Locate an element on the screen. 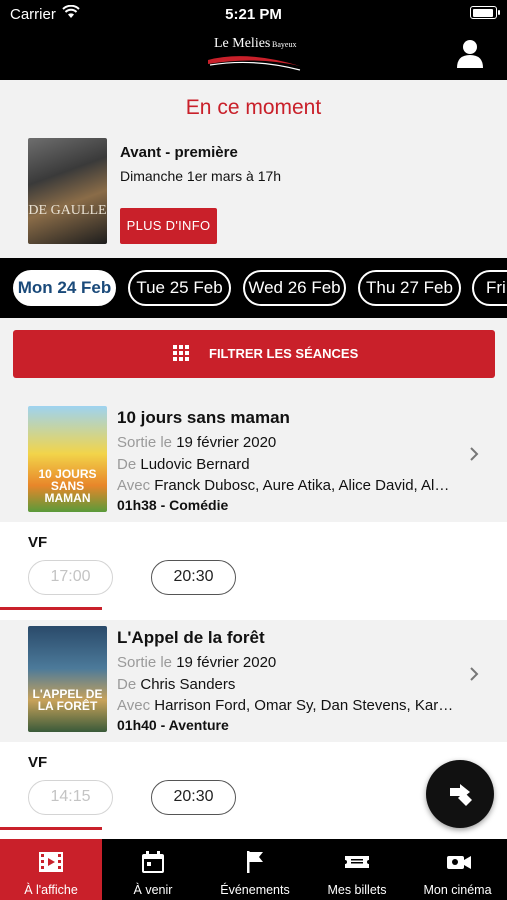 This screenshot has height=900, width=507. status-time: 5:21 PM is located at coordinates (253, 14).